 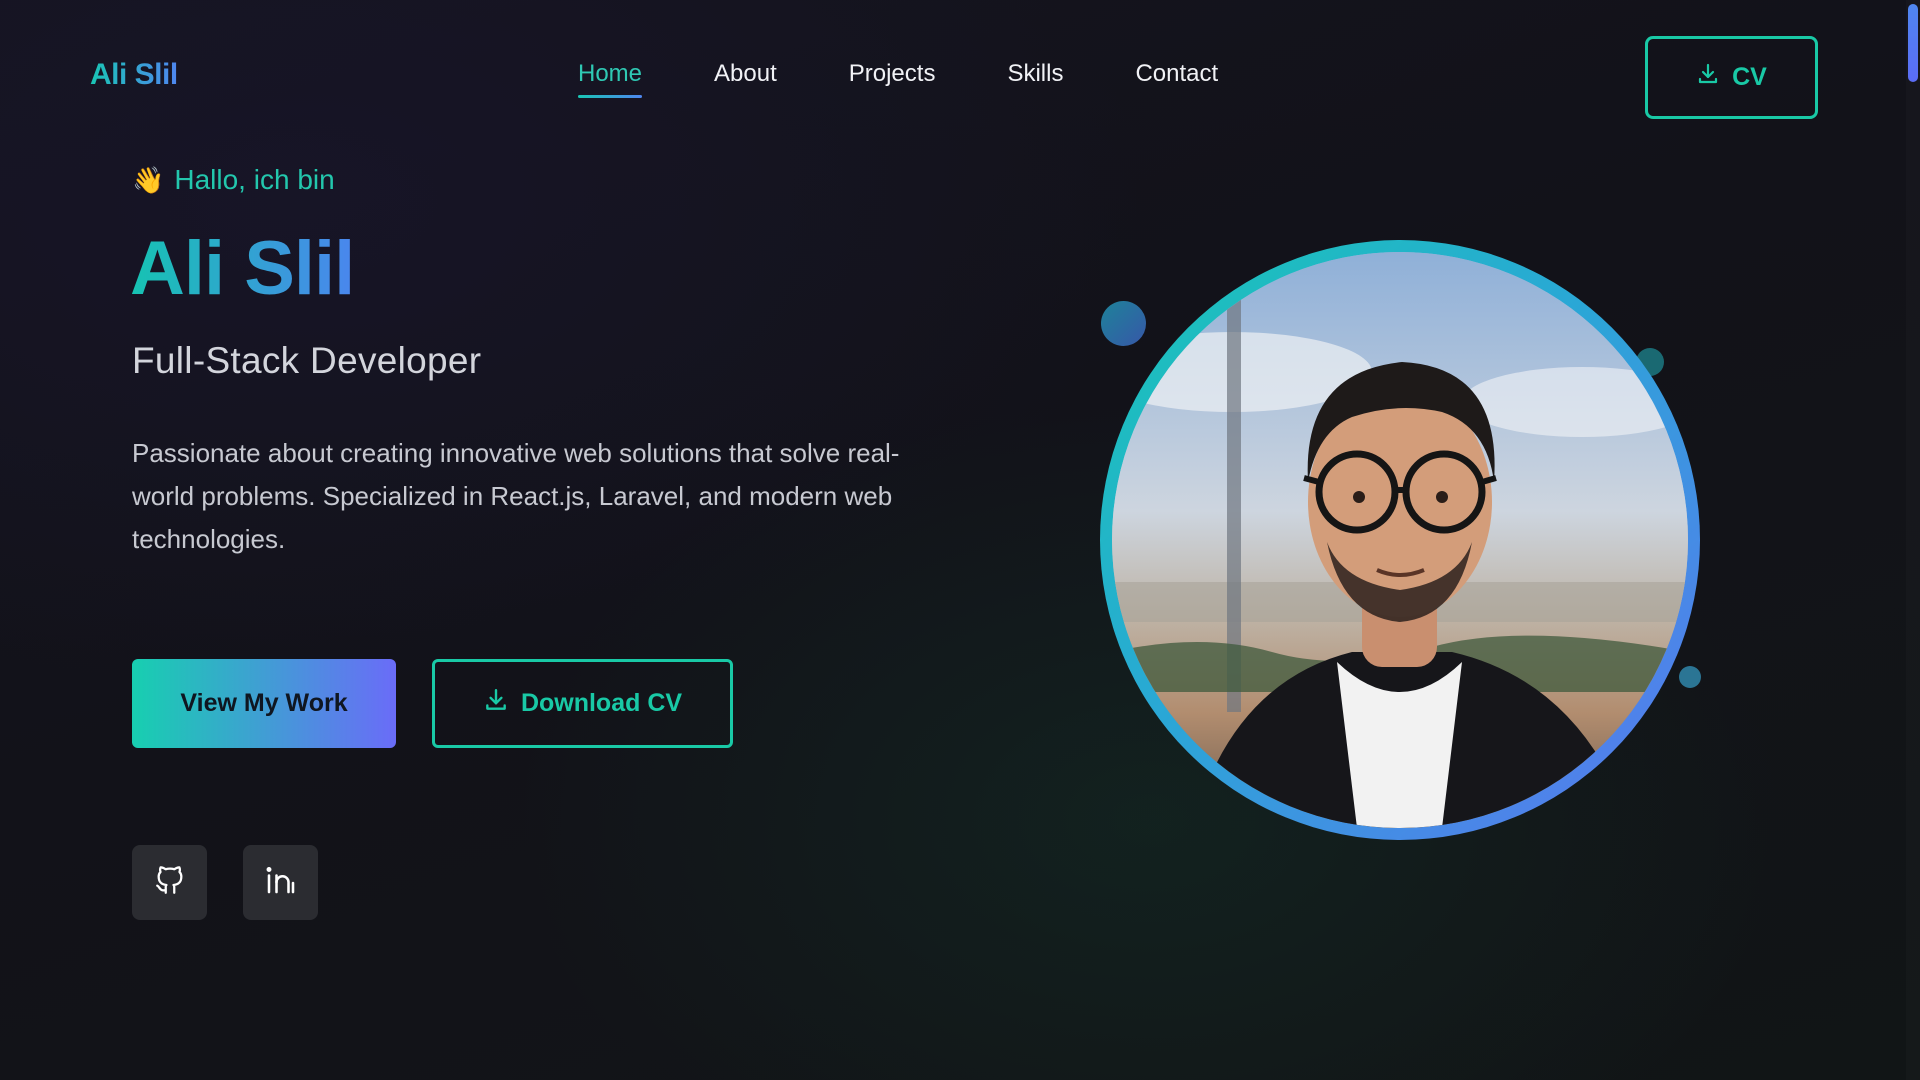 I want to click on download-cv-label: Download CV, so click(x=601, y=703).